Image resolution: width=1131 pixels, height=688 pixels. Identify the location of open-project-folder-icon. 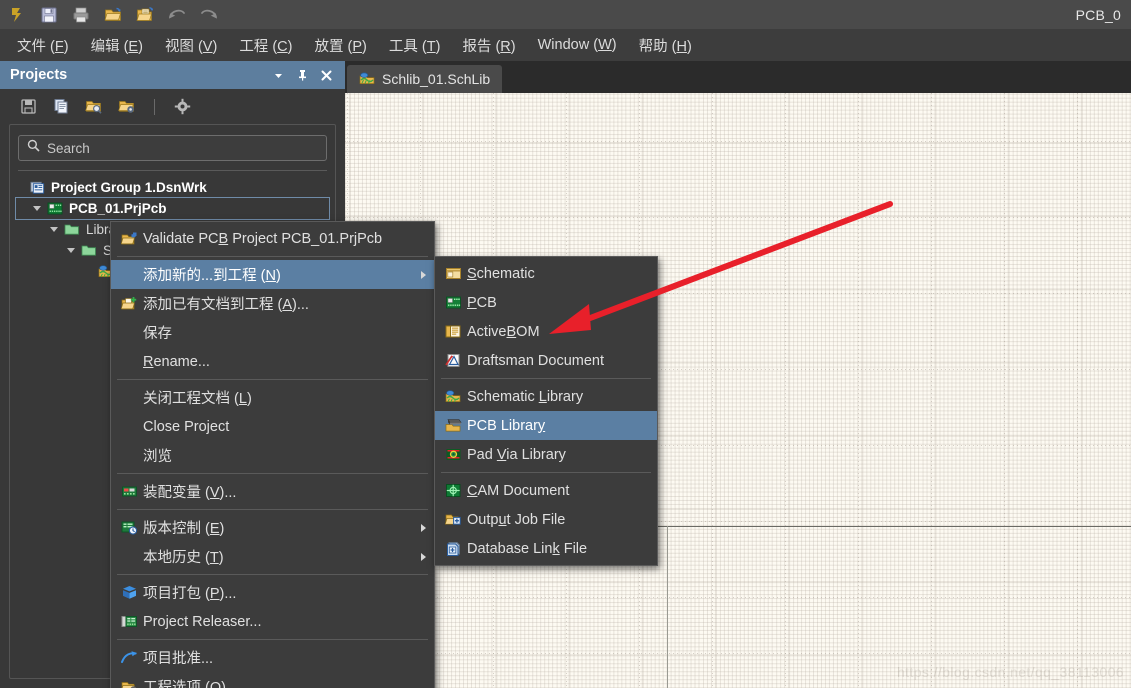
(94, 107).